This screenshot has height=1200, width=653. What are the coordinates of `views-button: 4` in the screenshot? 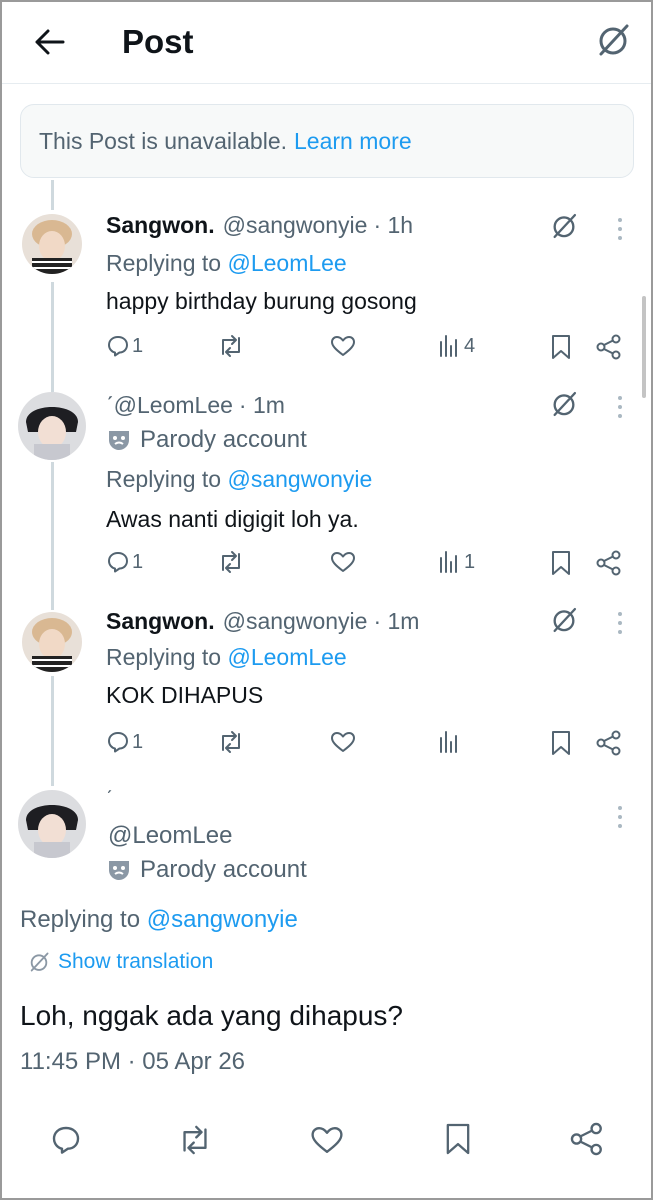 It's located at (456, 346).